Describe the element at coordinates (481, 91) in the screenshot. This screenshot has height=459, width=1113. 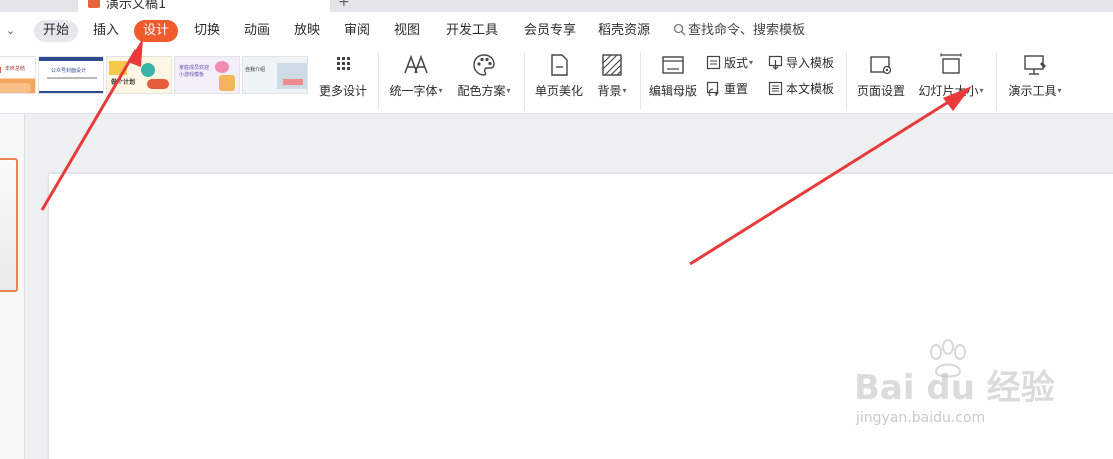
I see `color-scheme-label: 配色方案` at that location.